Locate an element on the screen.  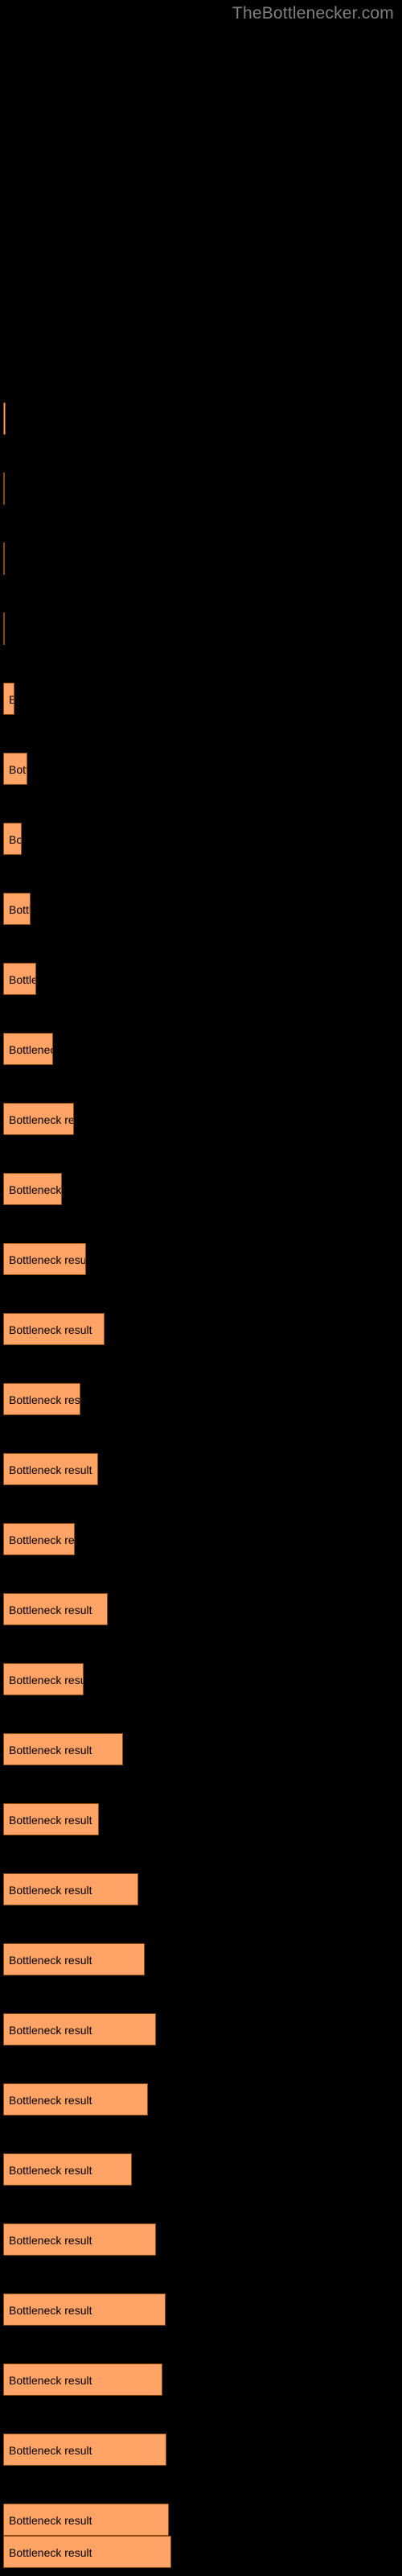
bar-20: Bottleneck result is located at coordinates (63, 1749).